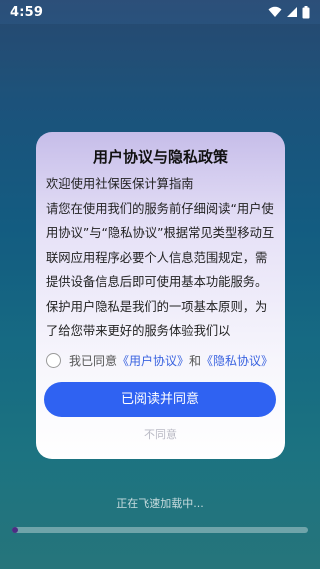  I want to click on status-bar: 4:59, so click(160, 12).